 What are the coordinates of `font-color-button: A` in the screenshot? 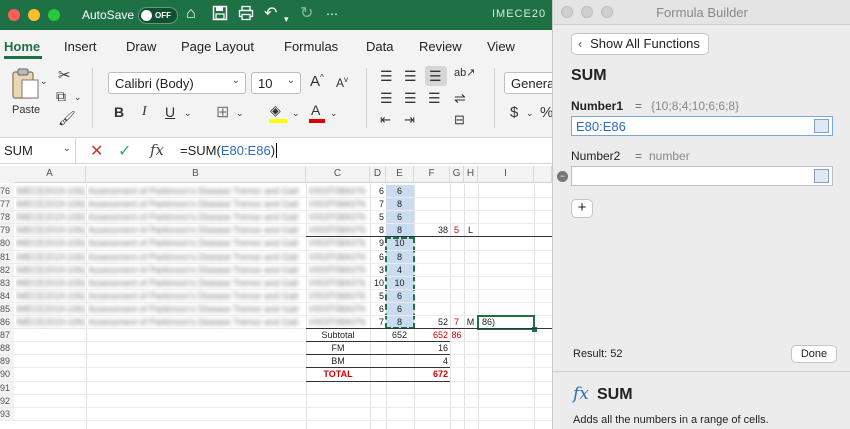 It's located at (318, 113).